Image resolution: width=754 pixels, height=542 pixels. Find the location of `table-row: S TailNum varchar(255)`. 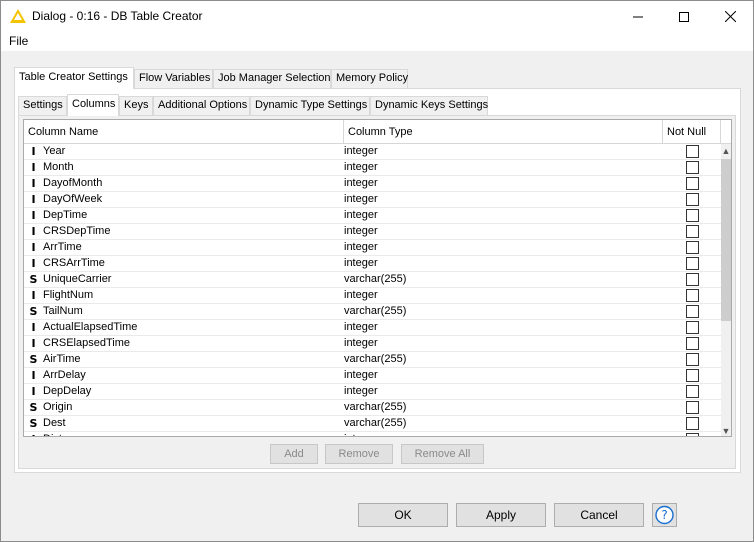

table-row: S TailNum varchar(255) is located at coordinates (372, 312).